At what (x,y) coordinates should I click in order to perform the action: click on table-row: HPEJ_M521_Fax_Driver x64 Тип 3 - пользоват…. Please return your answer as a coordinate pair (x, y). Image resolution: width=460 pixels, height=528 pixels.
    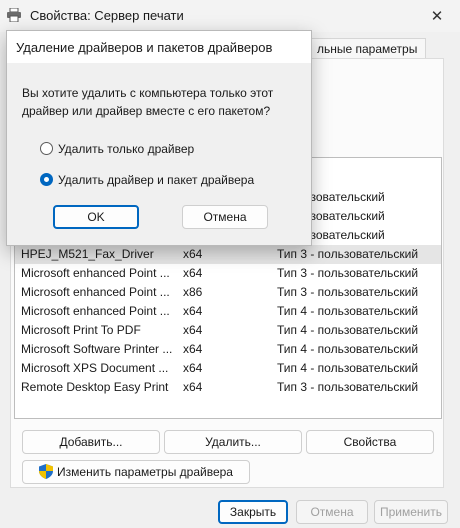
    Looking at the image, I should click on (228, 254).